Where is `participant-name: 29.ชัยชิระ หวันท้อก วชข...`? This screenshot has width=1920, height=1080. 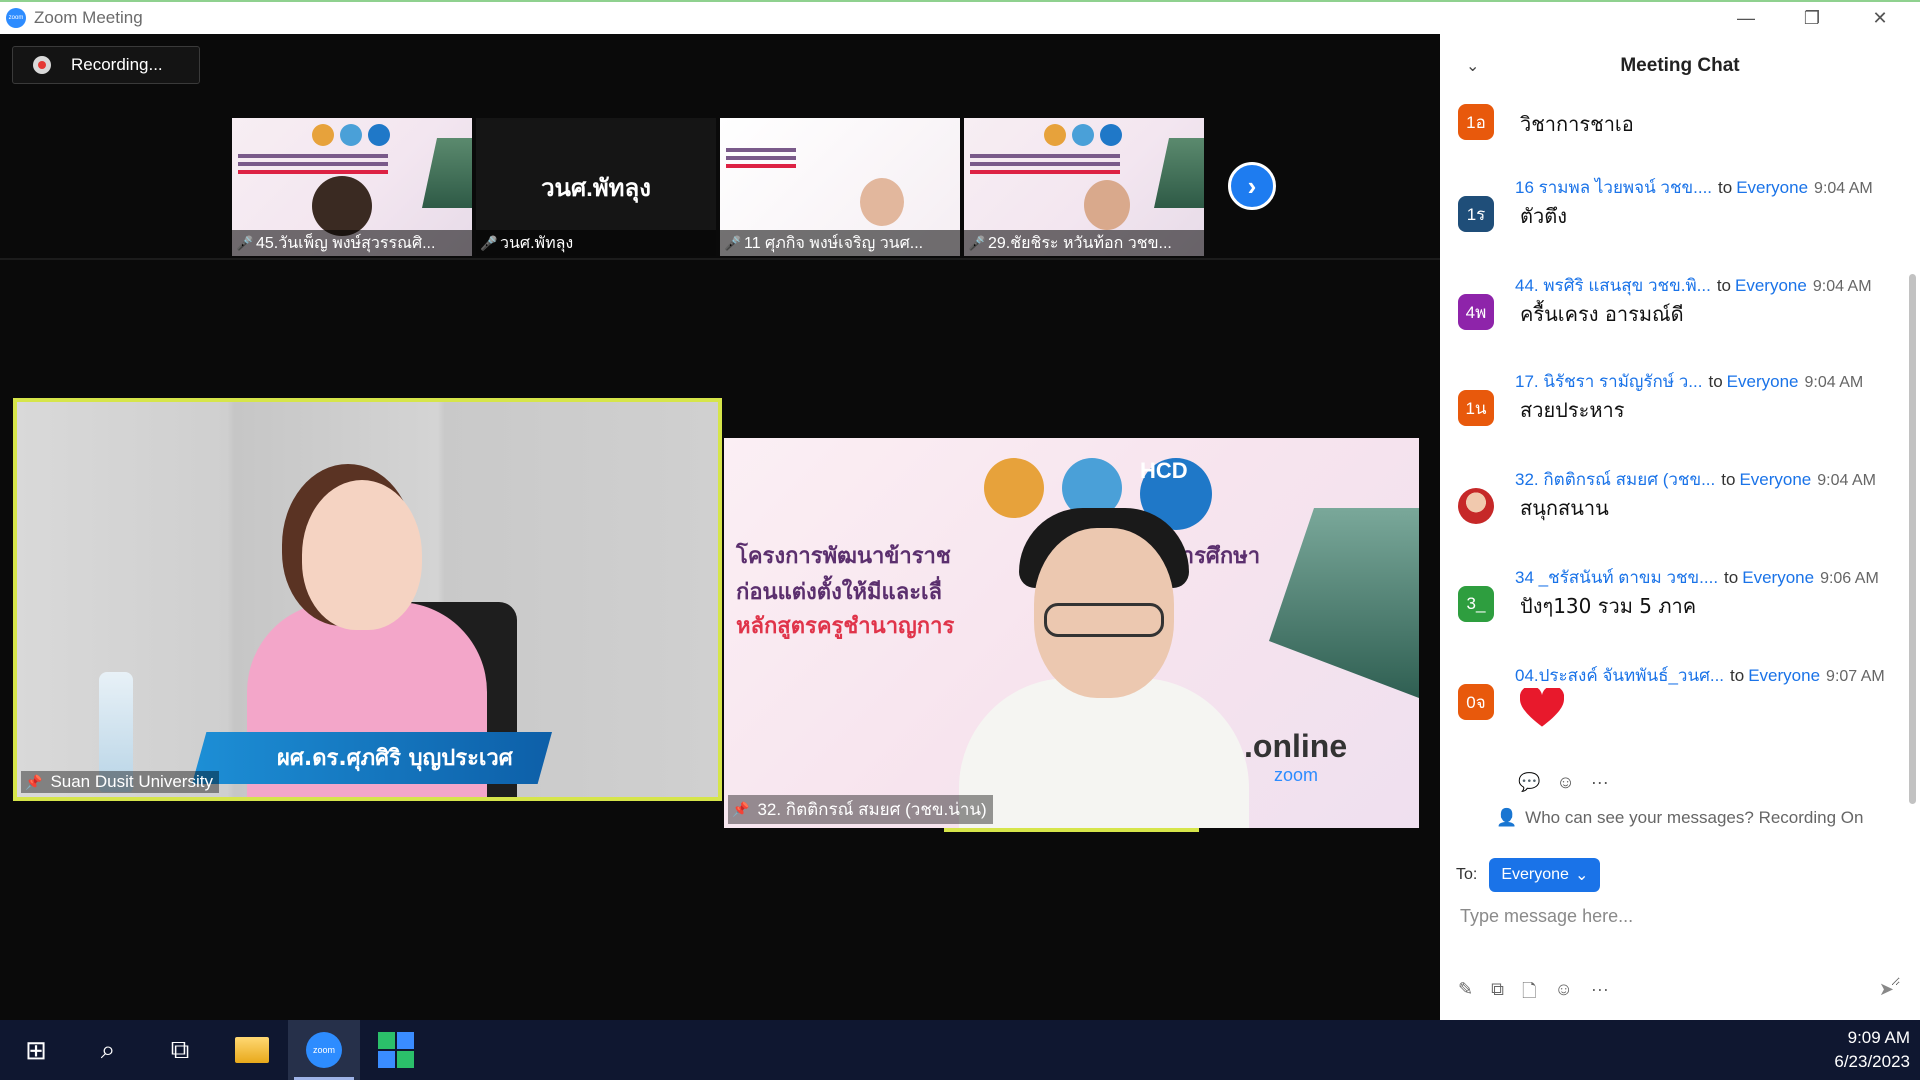 participant-name: 29.ชัยชิระ หวันท้อก วชข... is located at coordinates (1080, 243).